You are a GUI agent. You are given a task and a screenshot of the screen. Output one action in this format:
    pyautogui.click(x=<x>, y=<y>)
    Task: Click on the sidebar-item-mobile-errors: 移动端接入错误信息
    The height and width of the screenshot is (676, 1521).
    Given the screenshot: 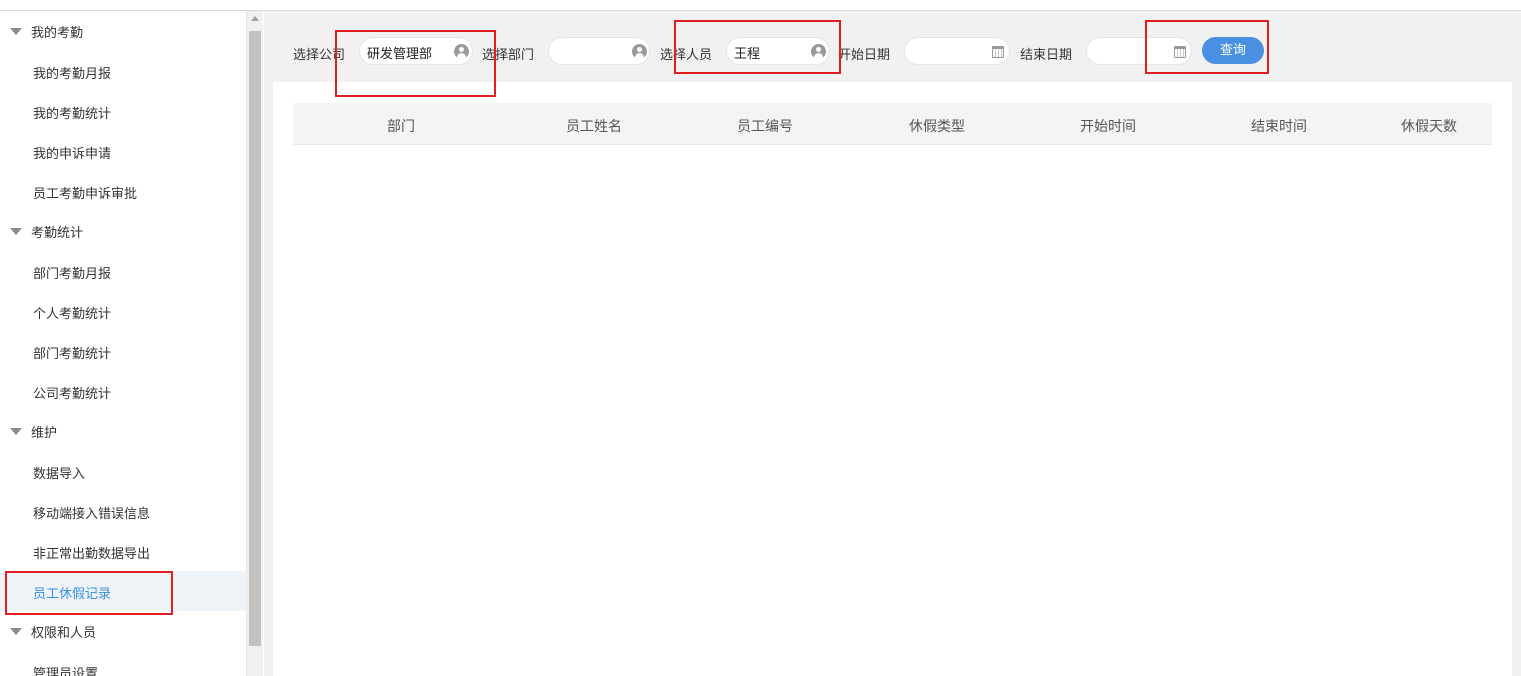 What is the action you would take?
    pyautogui.click(x=123, y=511)
    